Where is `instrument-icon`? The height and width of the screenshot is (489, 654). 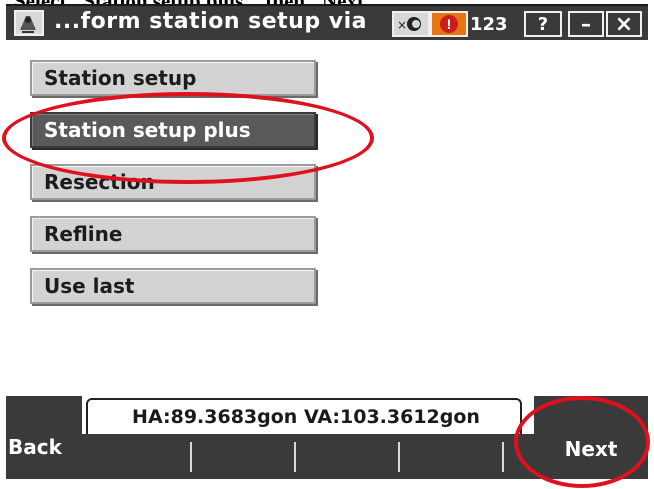 instrument-icon is located at coordinates (28, 24).